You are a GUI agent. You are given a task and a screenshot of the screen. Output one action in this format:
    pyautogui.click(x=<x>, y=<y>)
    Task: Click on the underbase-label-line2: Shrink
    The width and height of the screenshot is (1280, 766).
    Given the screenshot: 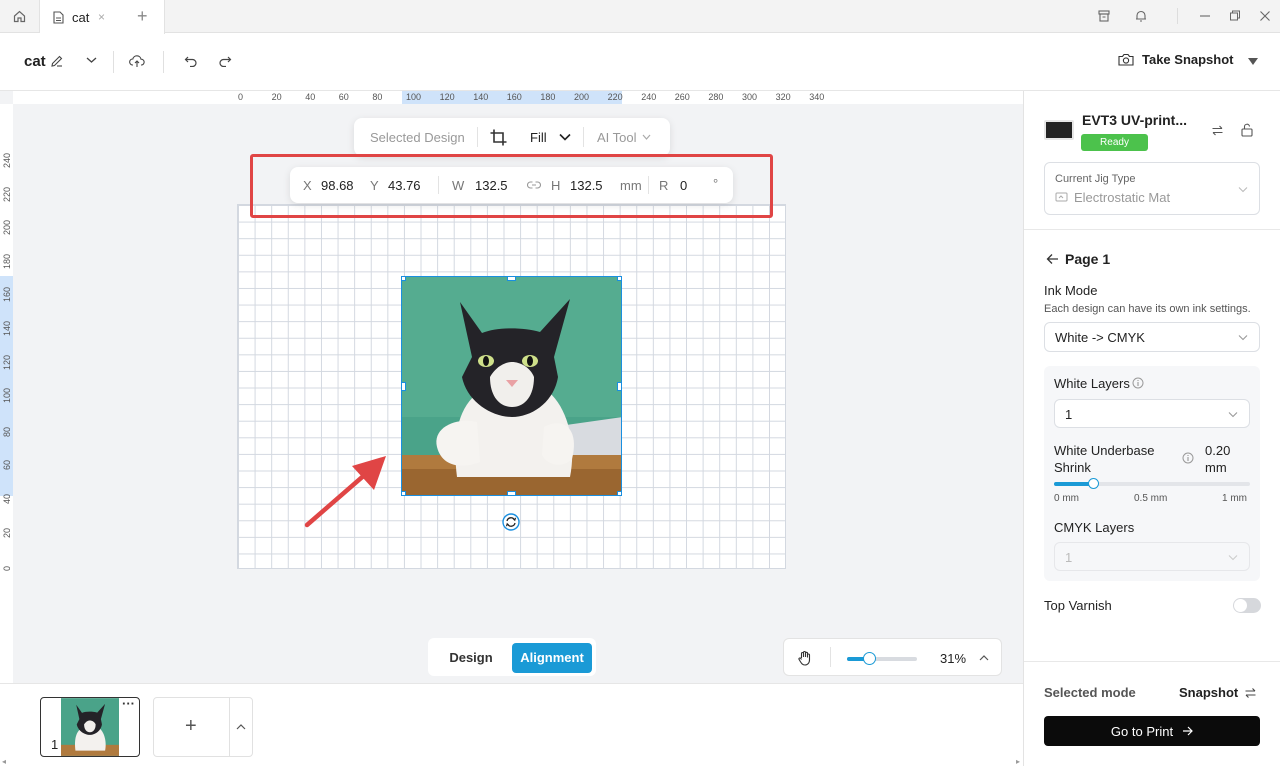 What is the action you would take?
    pyautogui.click(x=1072, y=467)
    